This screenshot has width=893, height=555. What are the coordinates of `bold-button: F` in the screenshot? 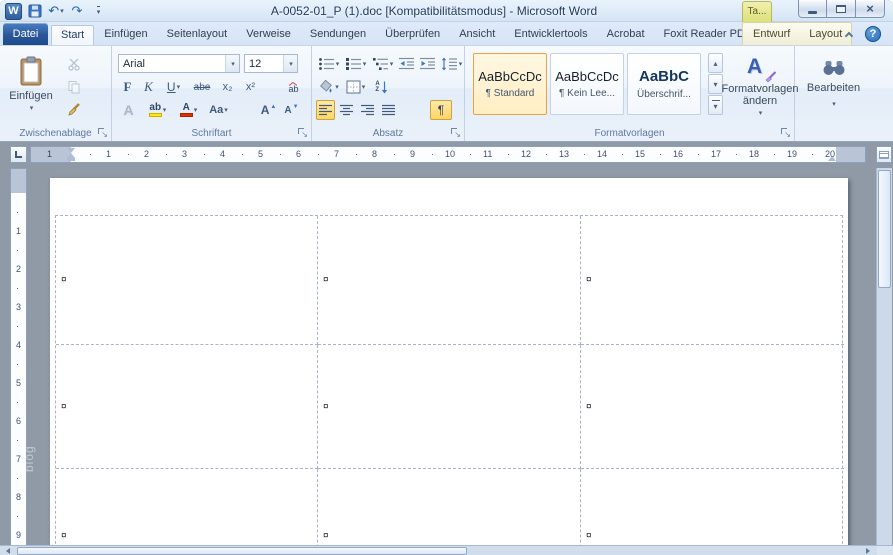 It's located at (127, 87).